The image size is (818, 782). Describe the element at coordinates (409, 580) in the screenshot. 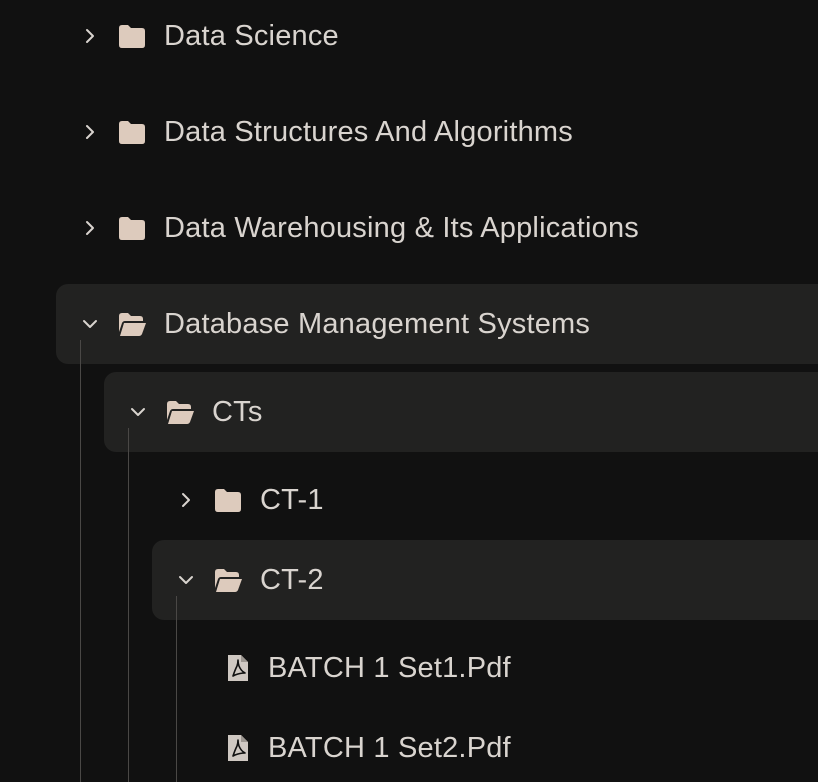

I see `tree-item-ct-2: CT-2` at that location.